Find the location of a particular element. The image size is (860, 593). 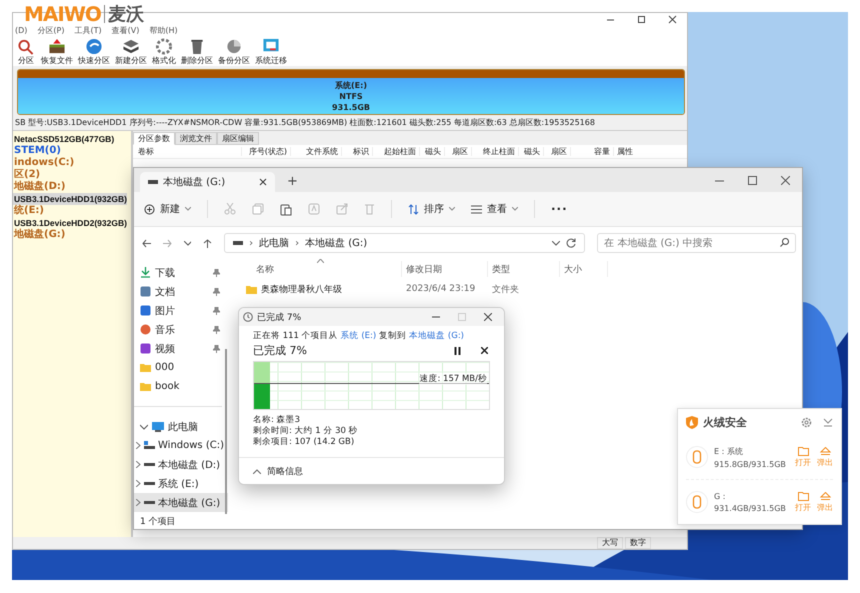

toolbar-button: 格式化 is located at coordinates (164, 51).